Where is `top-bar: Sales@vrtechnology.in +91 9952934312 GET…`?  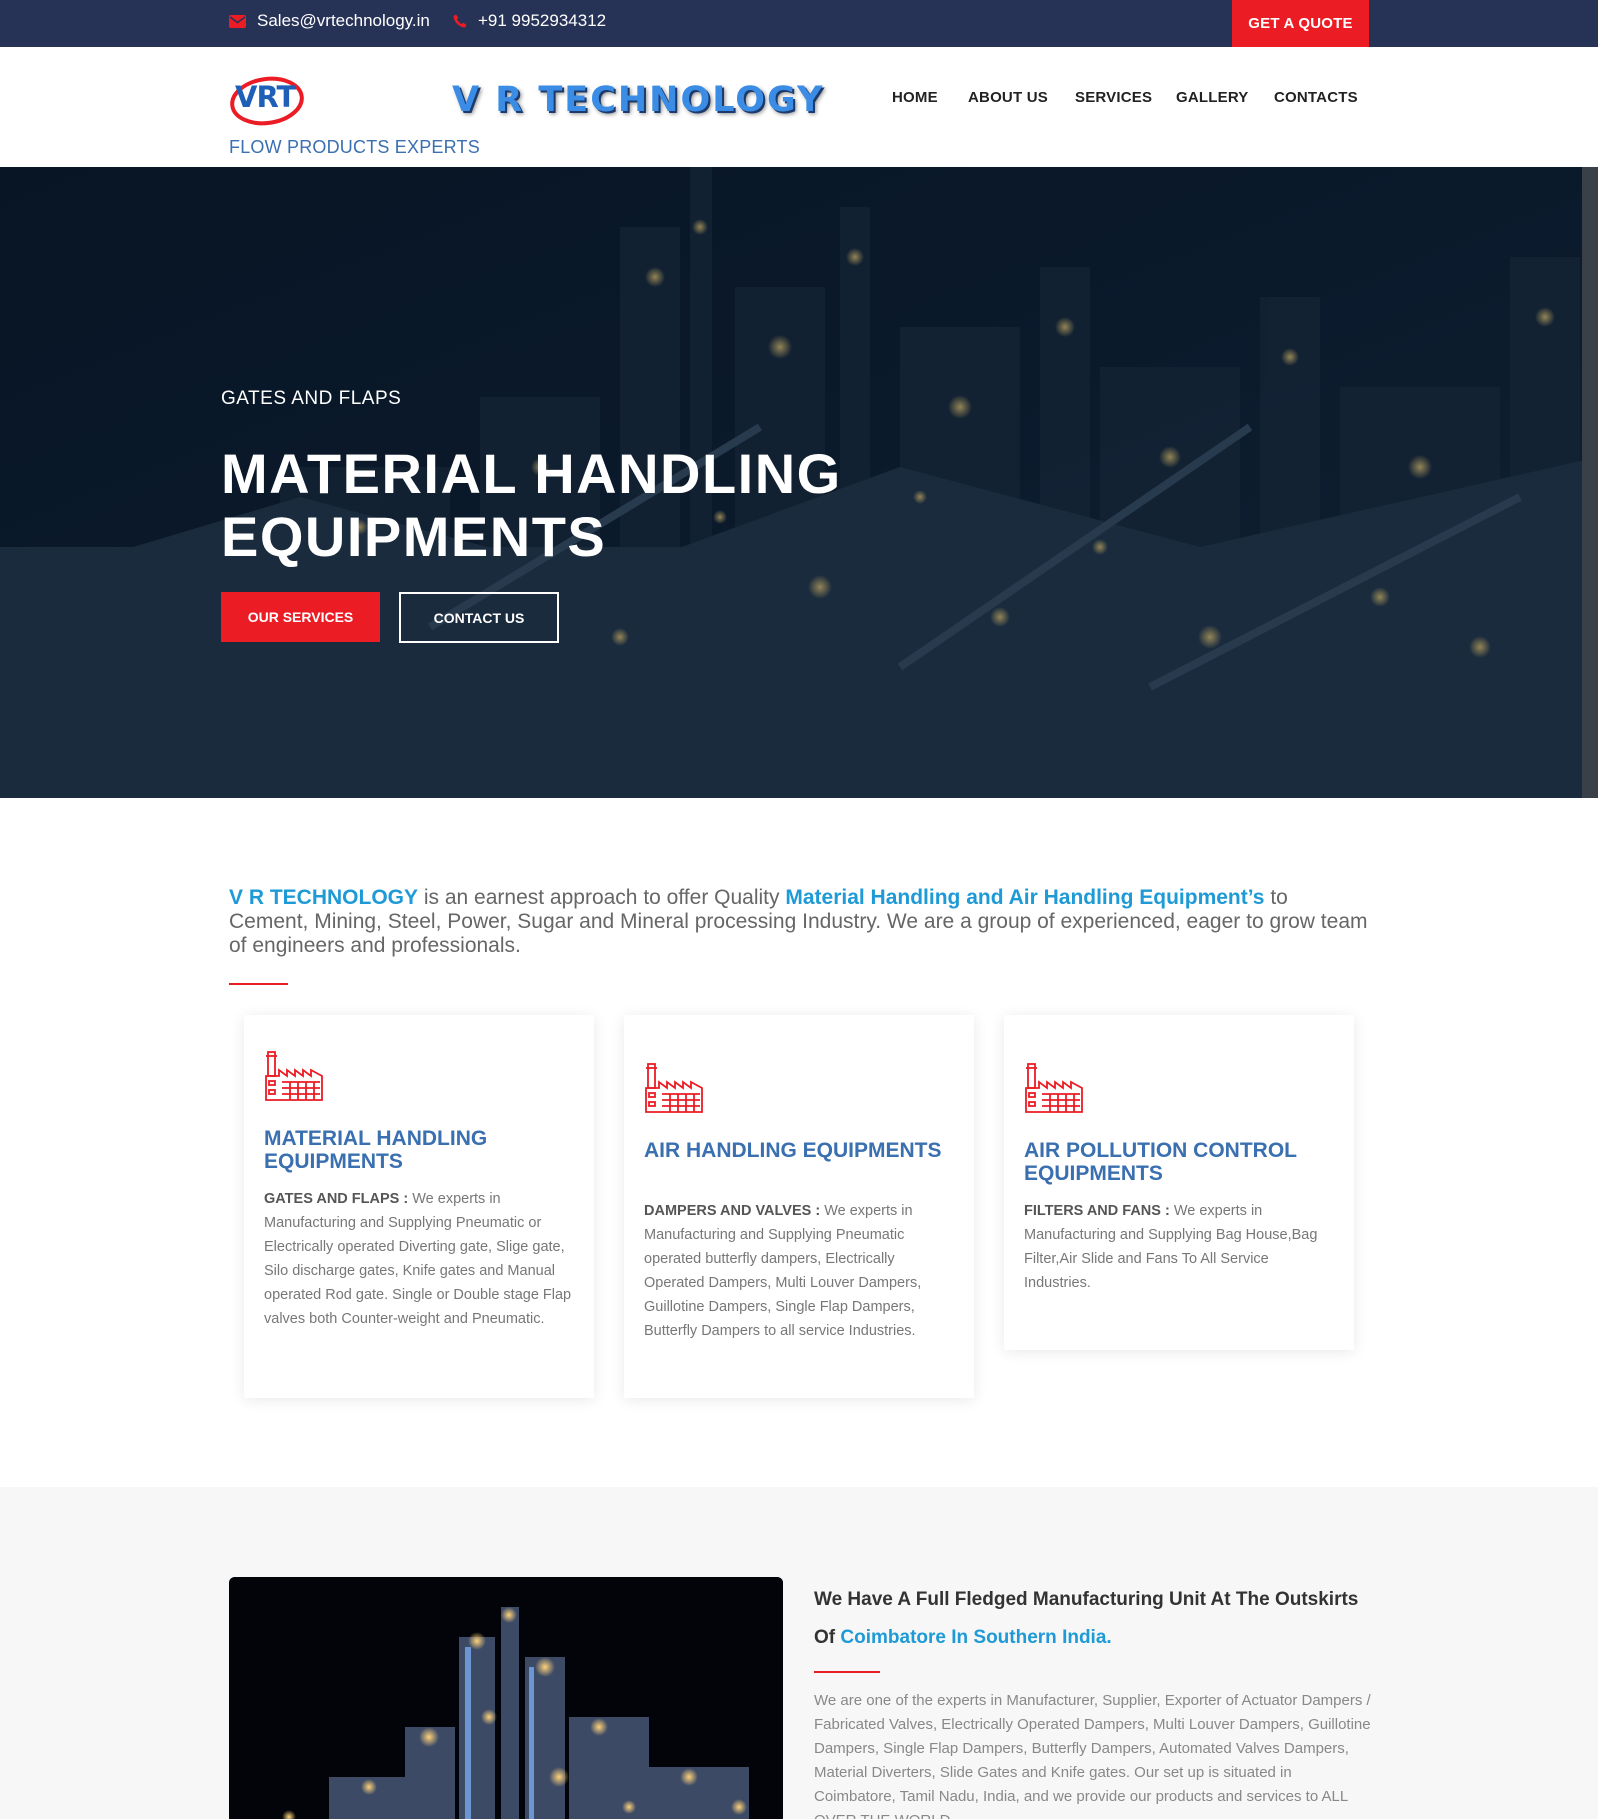 top-bar: Sales@vrtechnology.in +91 9952934312 GET… is located at coordinates (799, 23).